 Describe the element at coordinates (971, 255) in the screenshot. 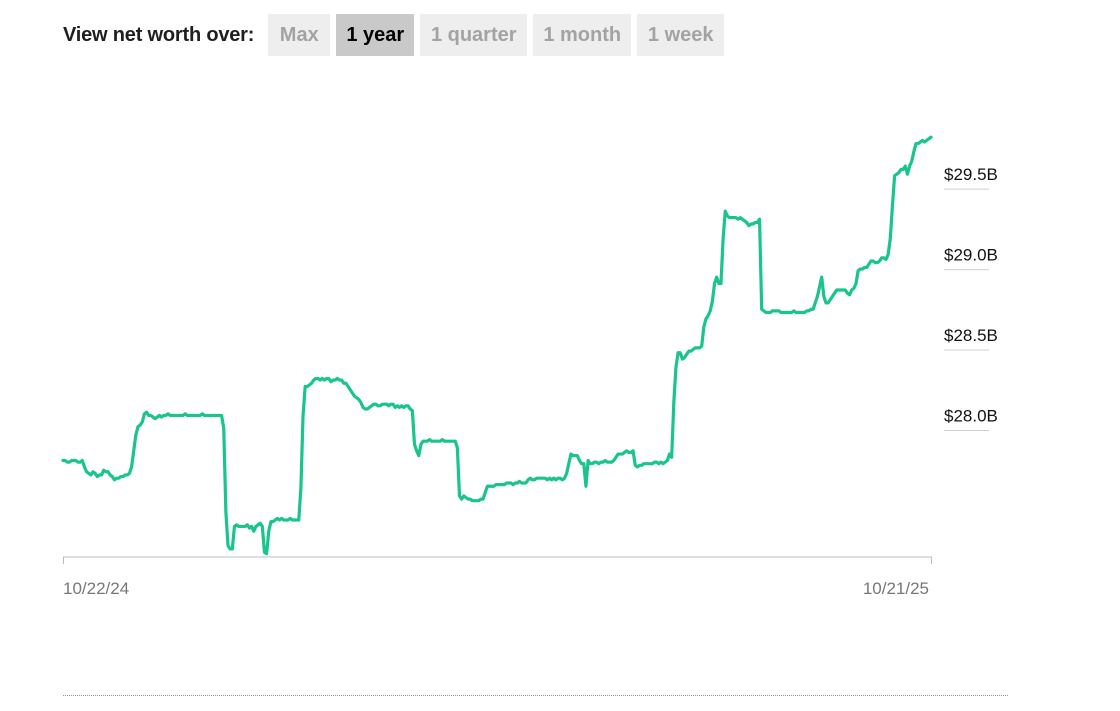

I see `y-tick-label: $29.0B` at that location.